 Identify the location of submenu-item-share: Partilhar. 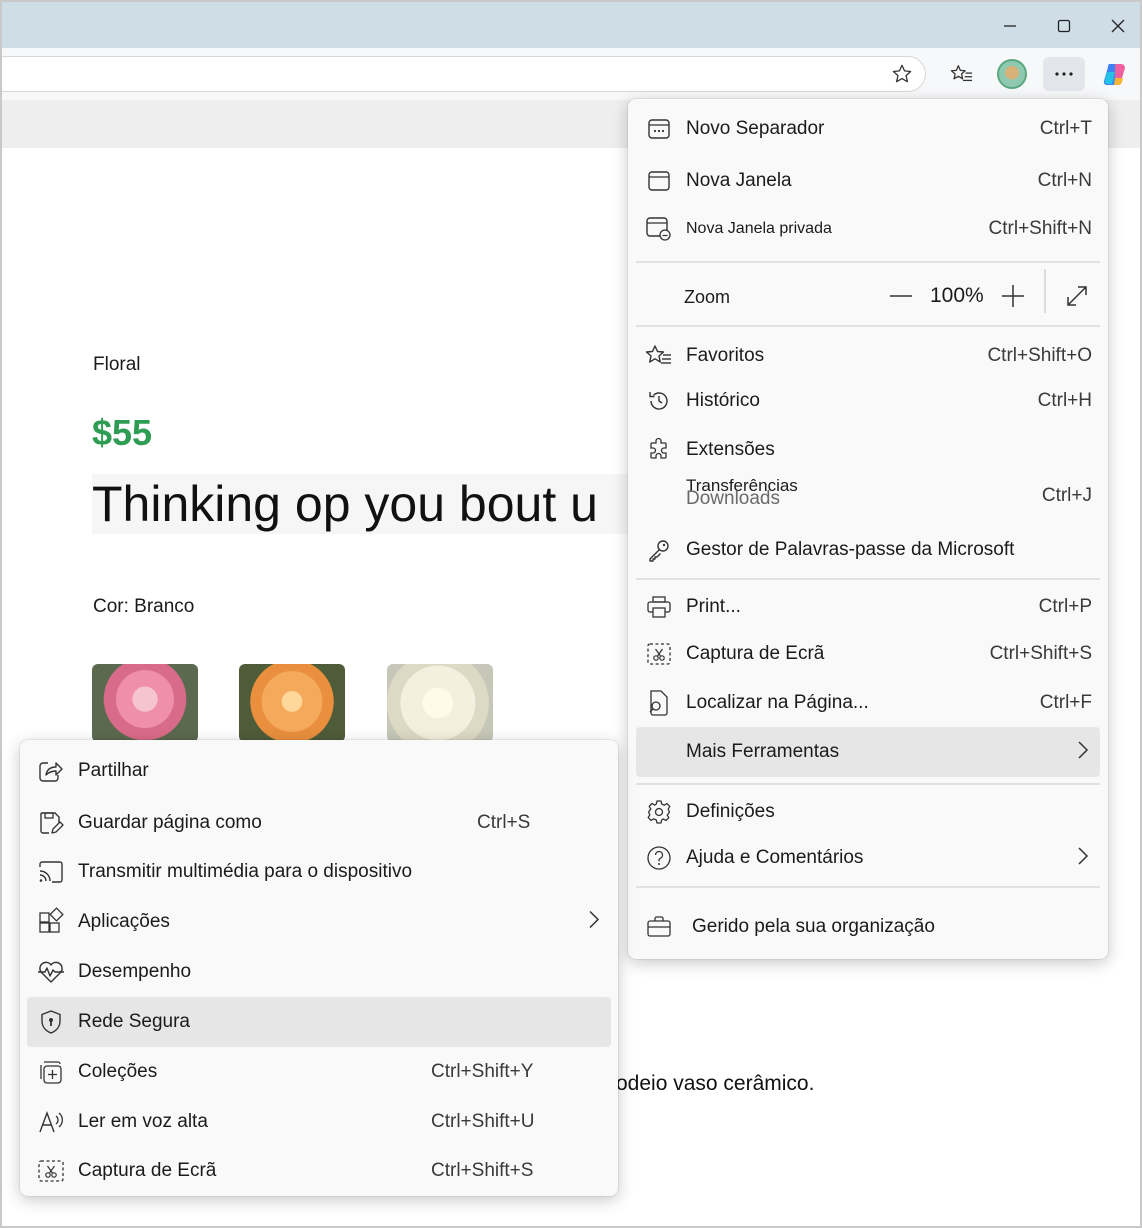
(319, 771).